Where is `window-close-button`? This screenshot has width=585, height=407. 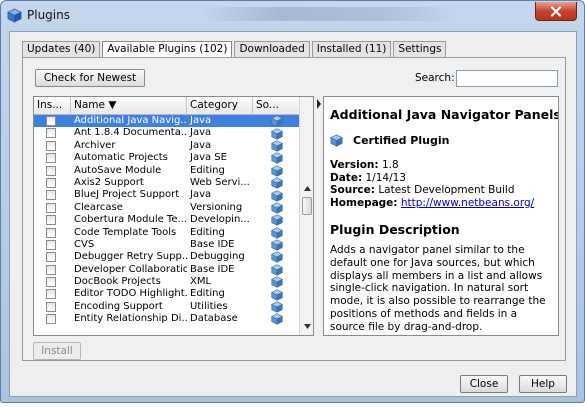 window-close-button is located at coordinates (556, 11).